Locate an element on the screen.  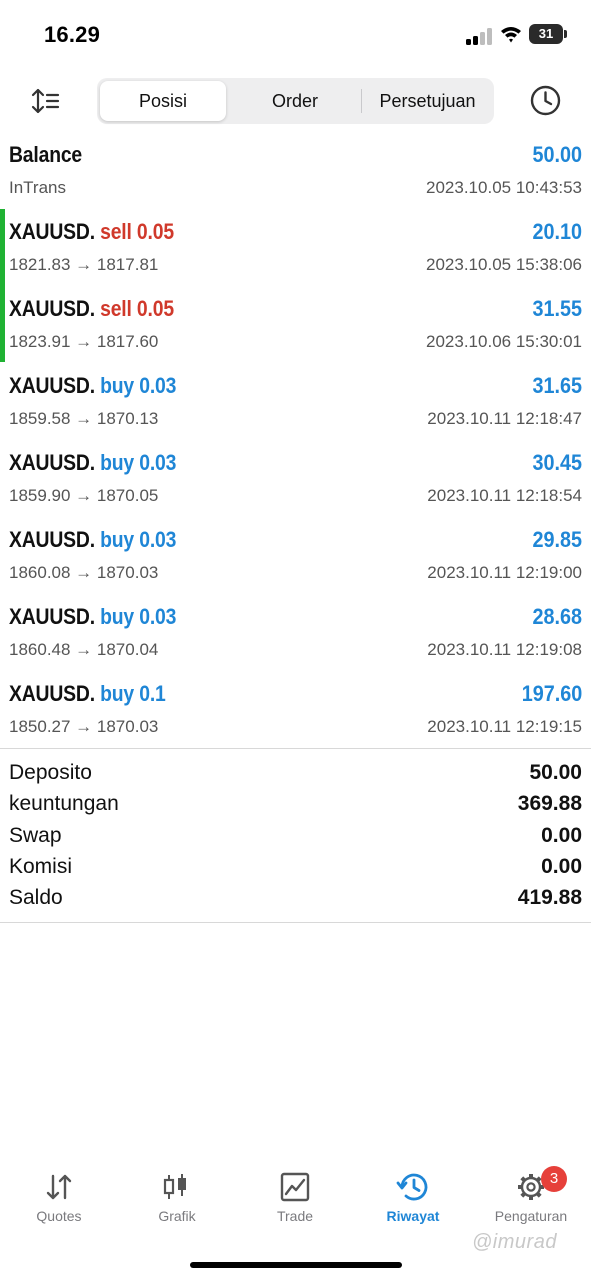
summary-value: 50.00 is located at coordinates (555, 772).